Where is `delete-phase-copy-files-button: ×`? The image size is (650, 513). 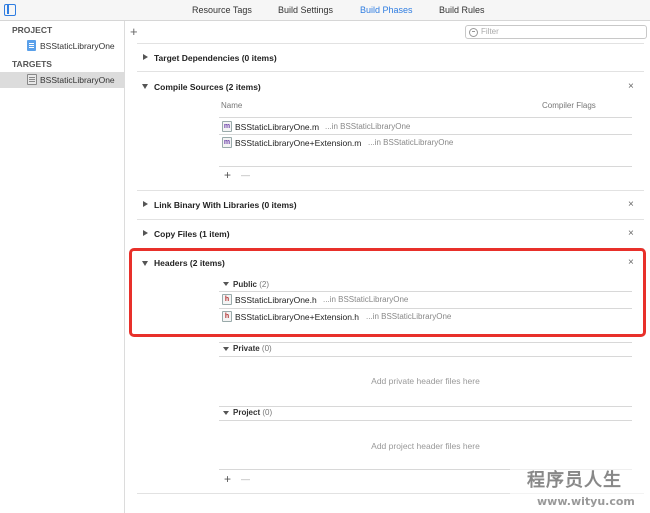
delete-phase-copy-files-button: × is located at coordinates (631, 234).